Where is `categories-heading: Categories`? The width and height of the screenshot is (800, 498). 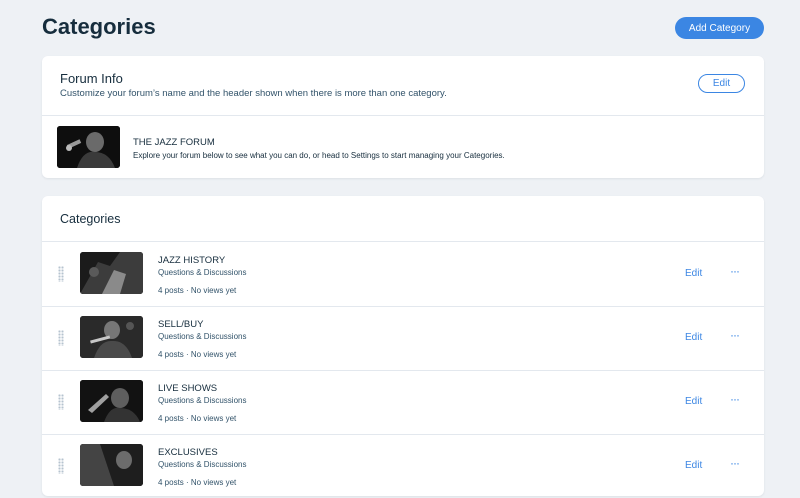 categories-heading: Categories is located at coordinates (90, 219).